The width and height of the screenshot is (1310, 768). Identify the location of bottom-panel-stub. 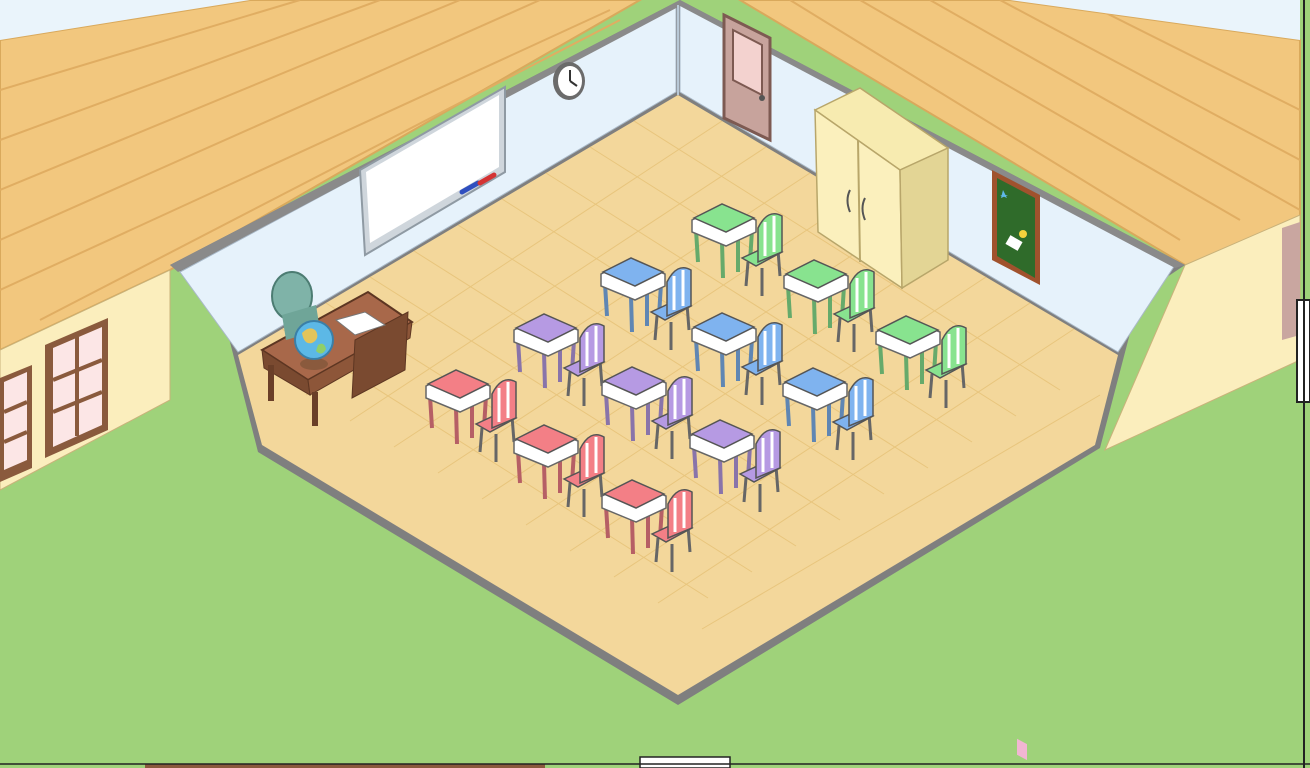
(685, 762).